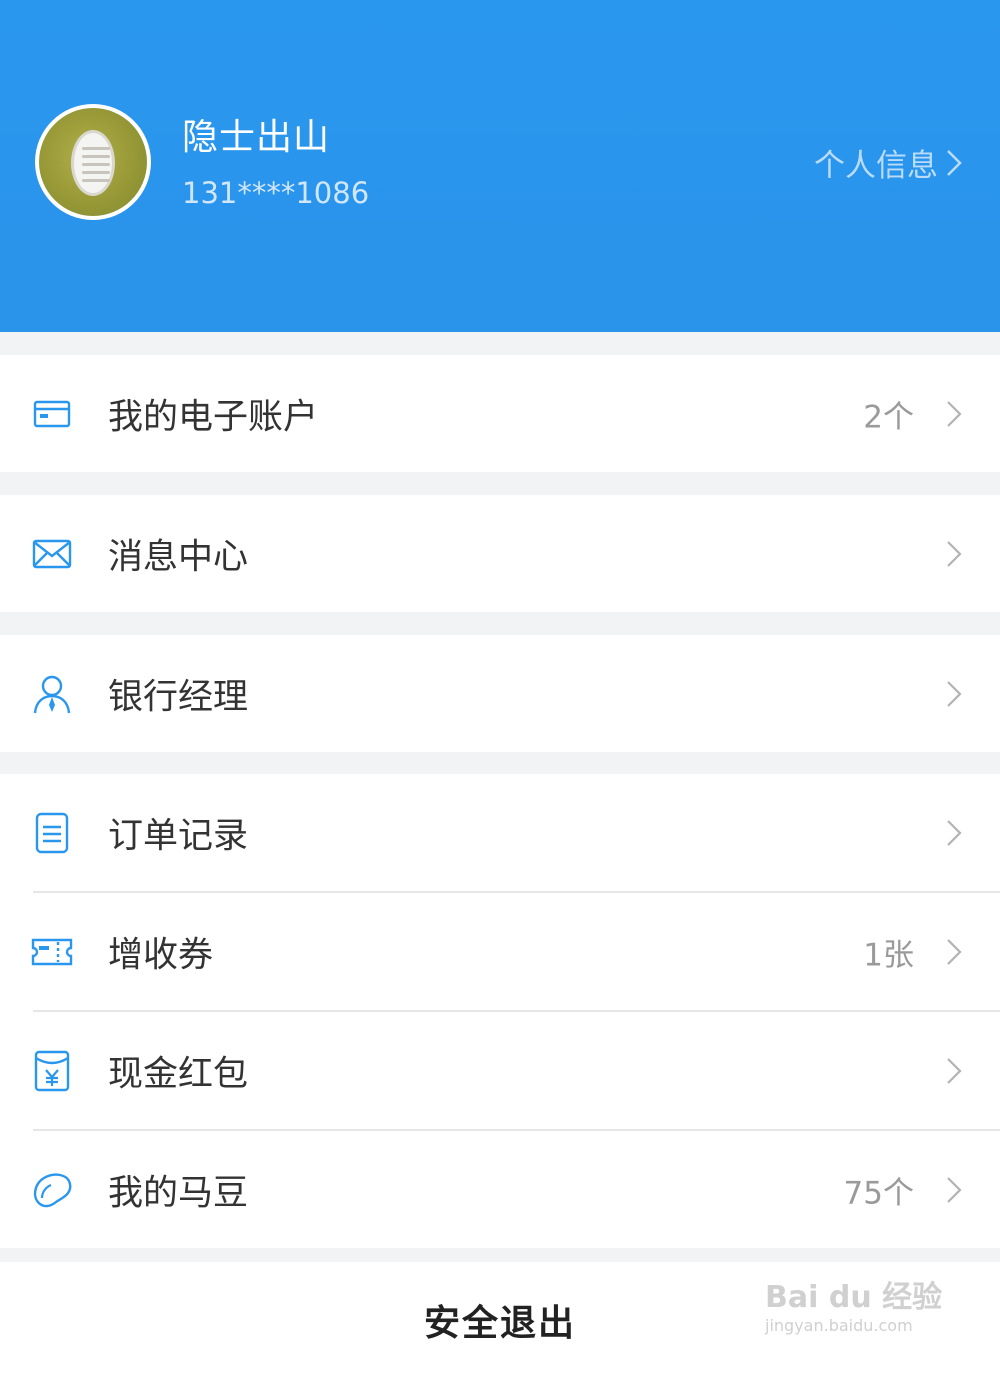 This screenshot has width=1000, height=1378. I want to click on person-icon, so click(52, 694).